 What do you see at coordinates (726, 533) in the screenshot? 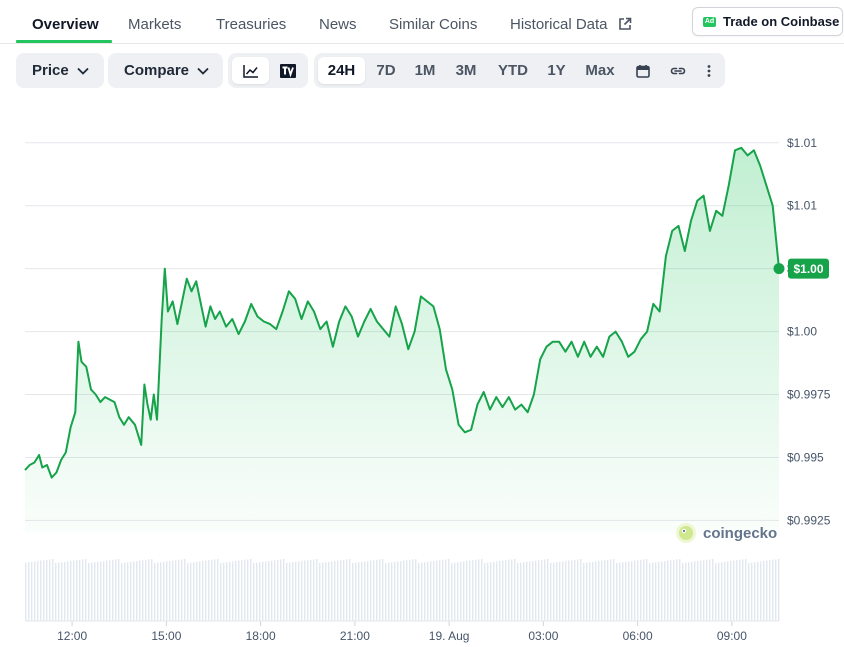
I see `coingecko-watermark: coingecko` at bounding box center [726, 533].